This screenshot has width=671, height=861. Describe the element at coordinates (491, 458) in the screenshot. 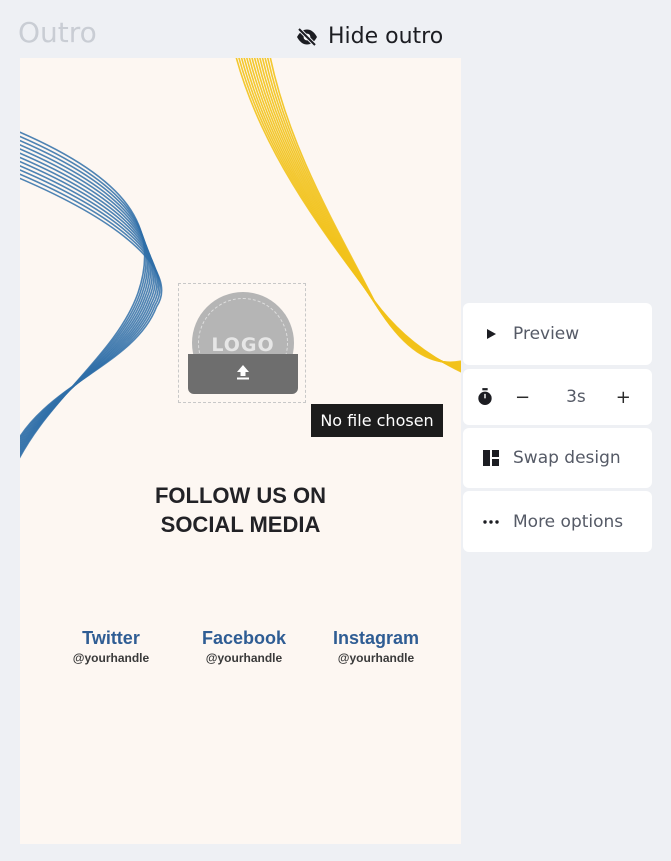

I see `layout-icon` at that location.